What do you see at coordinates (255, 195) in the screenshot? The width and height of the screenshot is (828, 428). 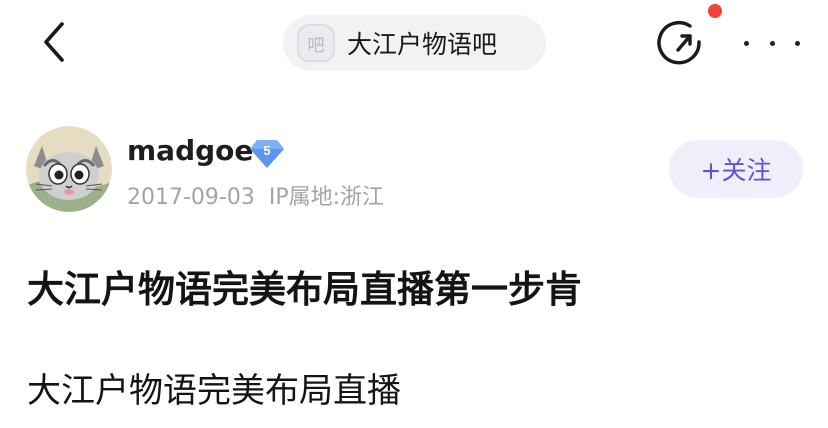 I see `post-meta: 2017-09-03 IP属地:浙江` at bounding box center [255, 195].